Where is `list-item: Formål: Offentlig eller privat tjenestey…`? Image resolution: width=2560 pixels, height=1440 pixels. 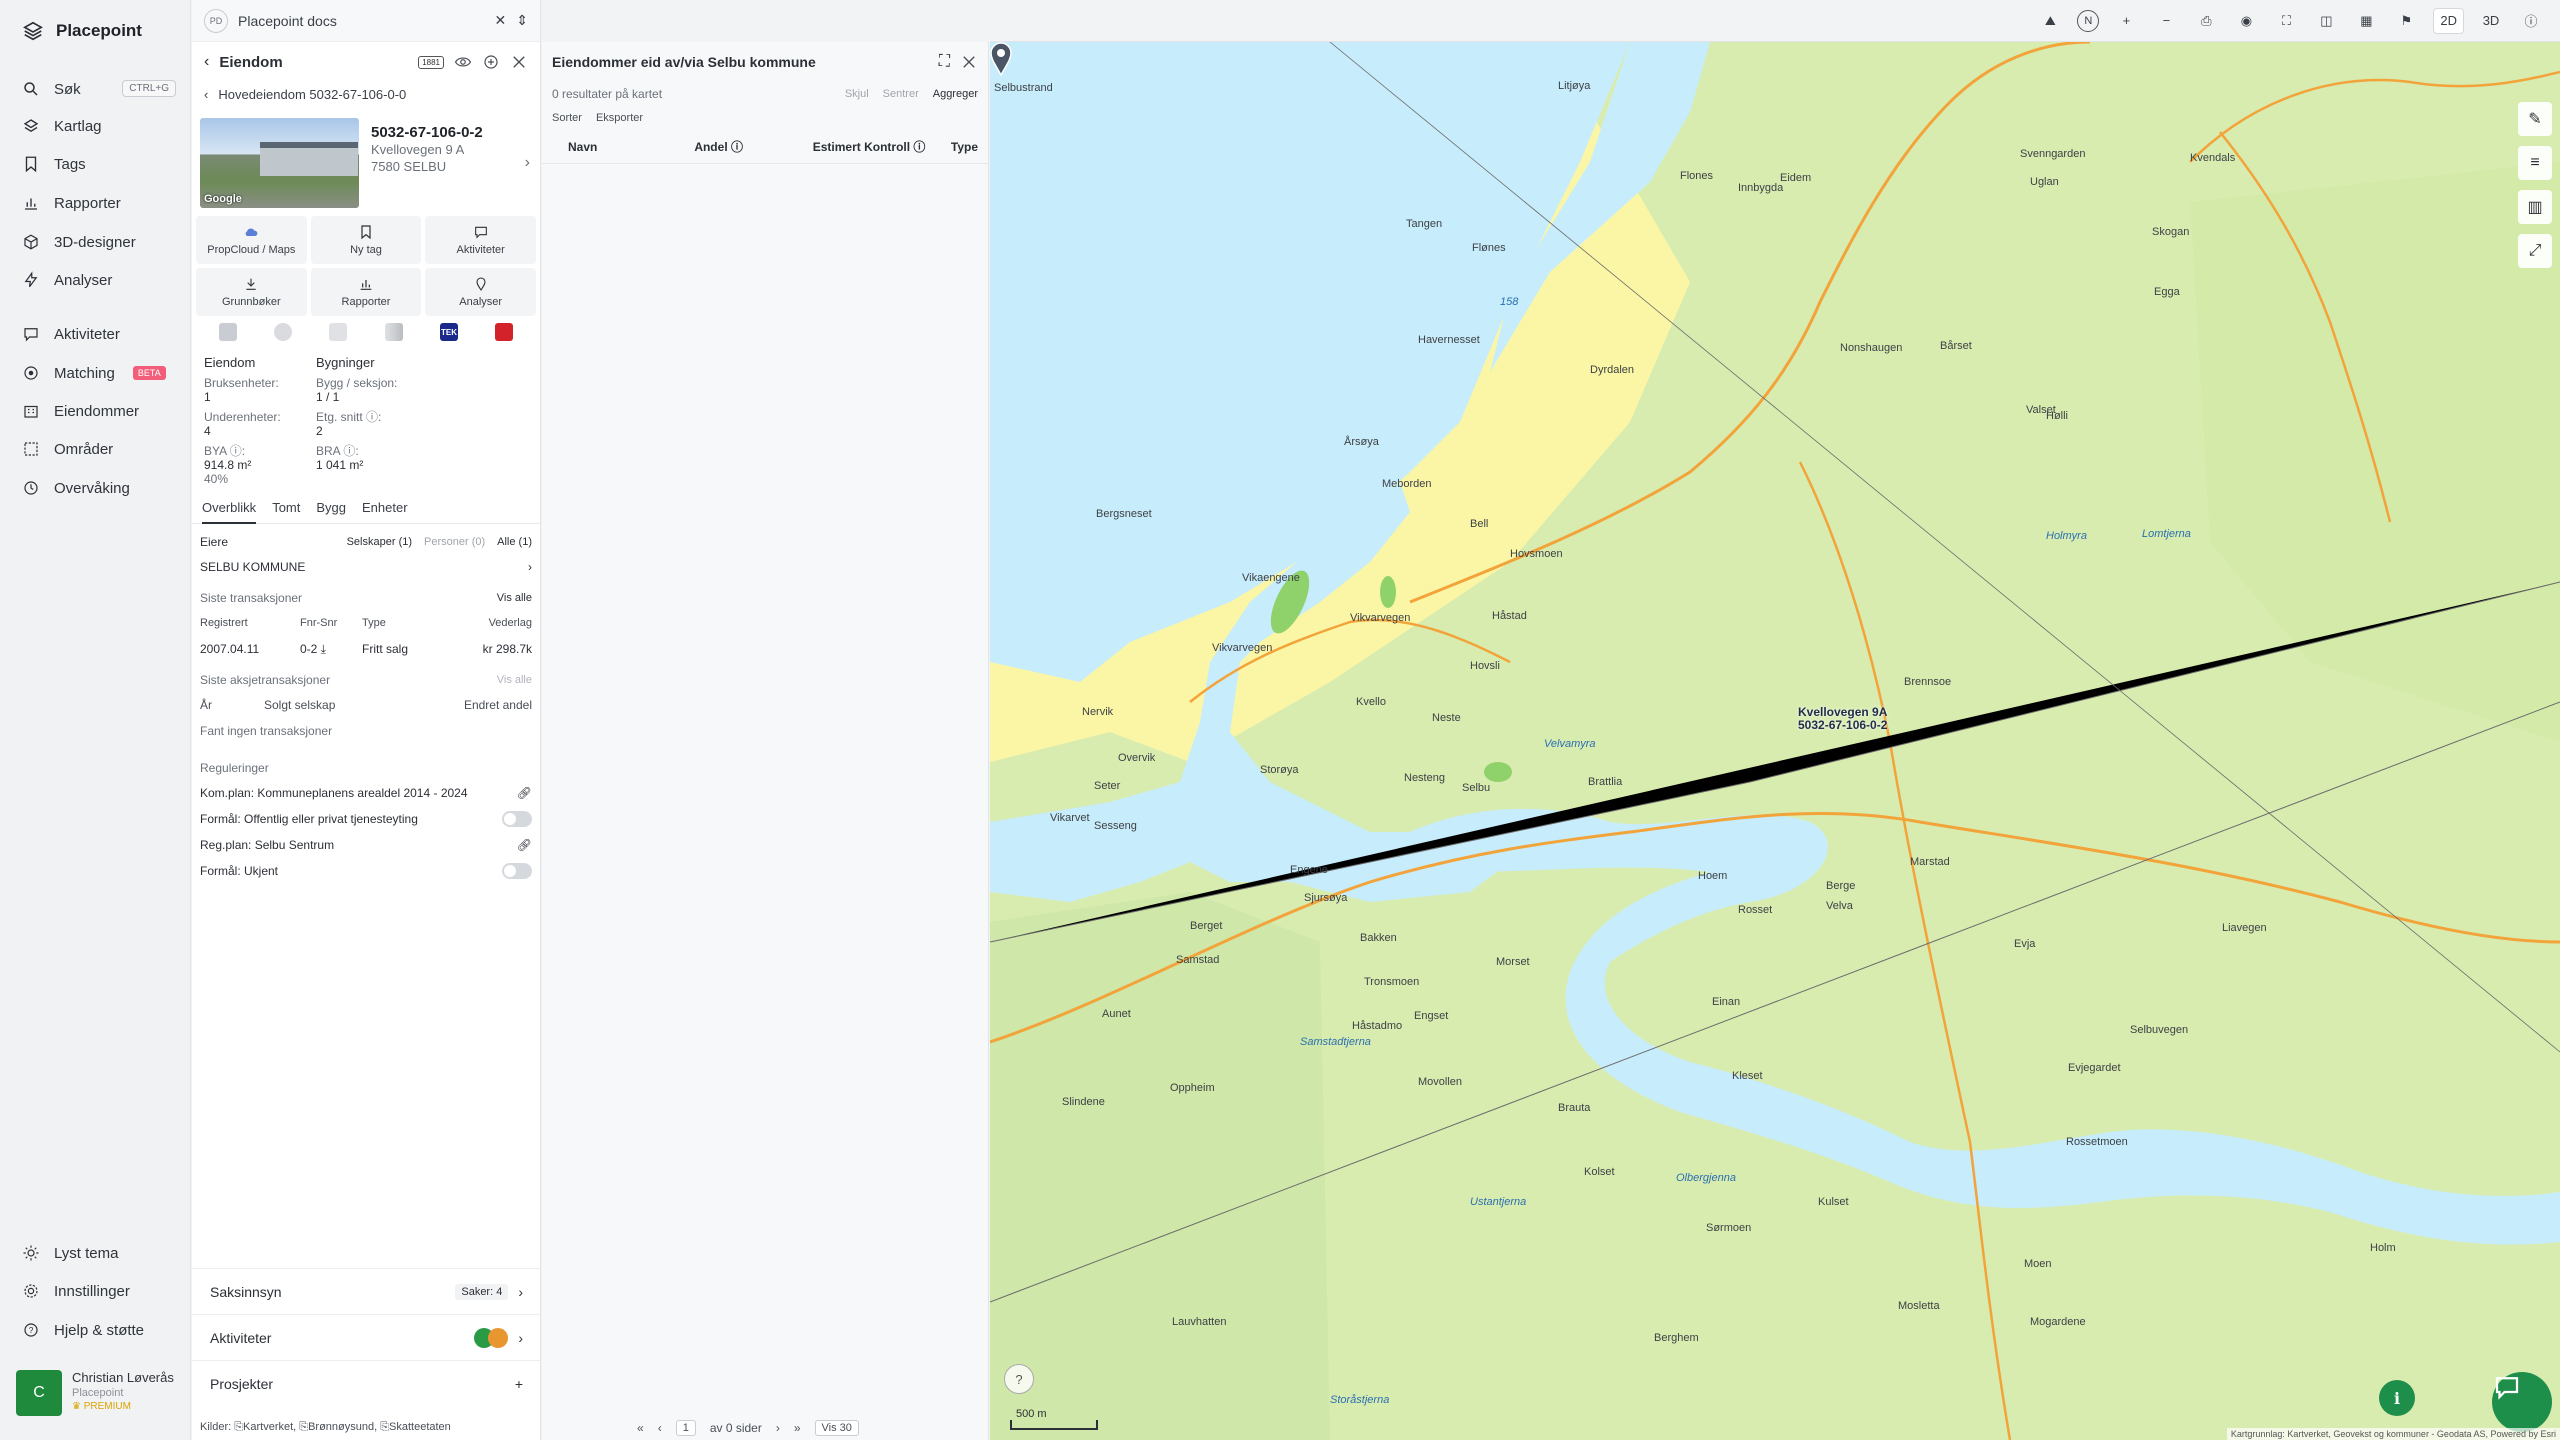 list-item: Formål: Offentlig eller privat tjenestey… is located at coordinates (366, 819).